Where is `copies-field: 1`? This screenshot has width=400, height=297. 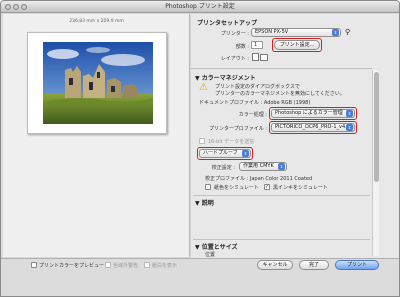
copies-field: 1 is located at coordinates (257, 45).